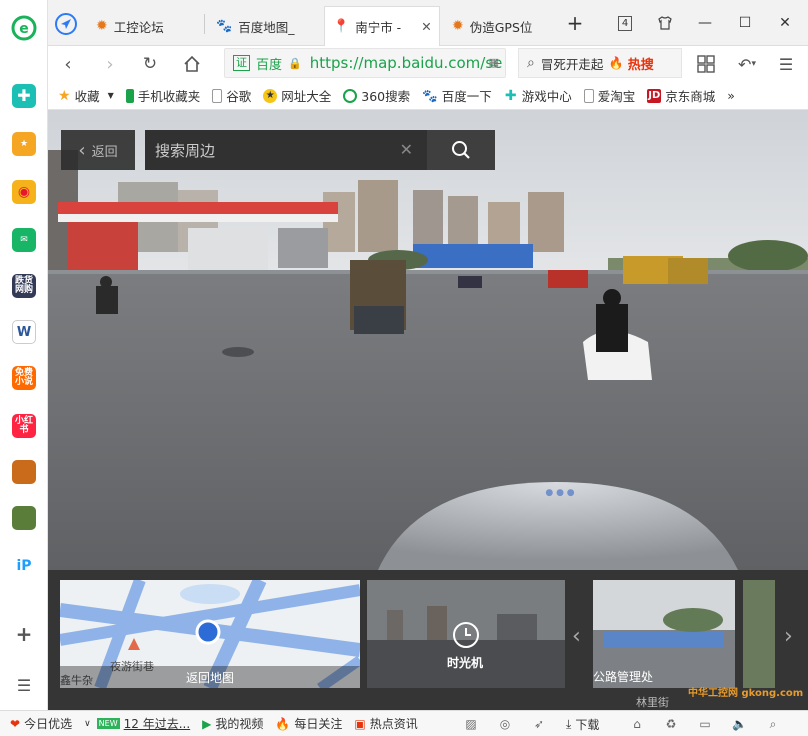 The height and width of the screenshot is (736, 808). What do you see at coordinates (747, 64) in the screenshot?
I see `undo-close-icon: ↶ ▾` at bounding box center [747, 64].